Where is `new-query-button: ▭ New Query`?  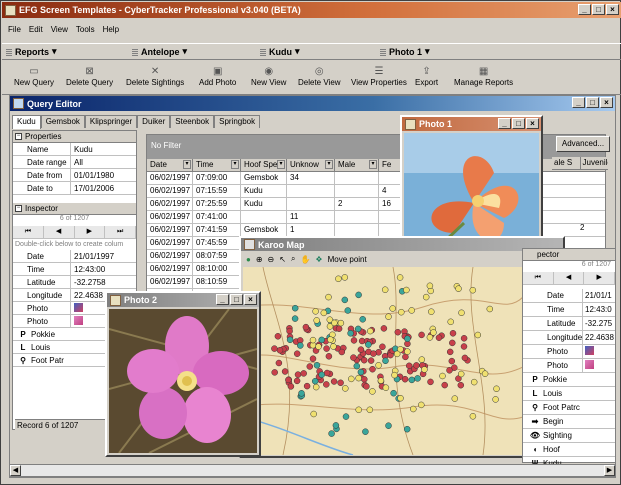
new-query-button: ▭ New Query is located at coordinates (34, 76).